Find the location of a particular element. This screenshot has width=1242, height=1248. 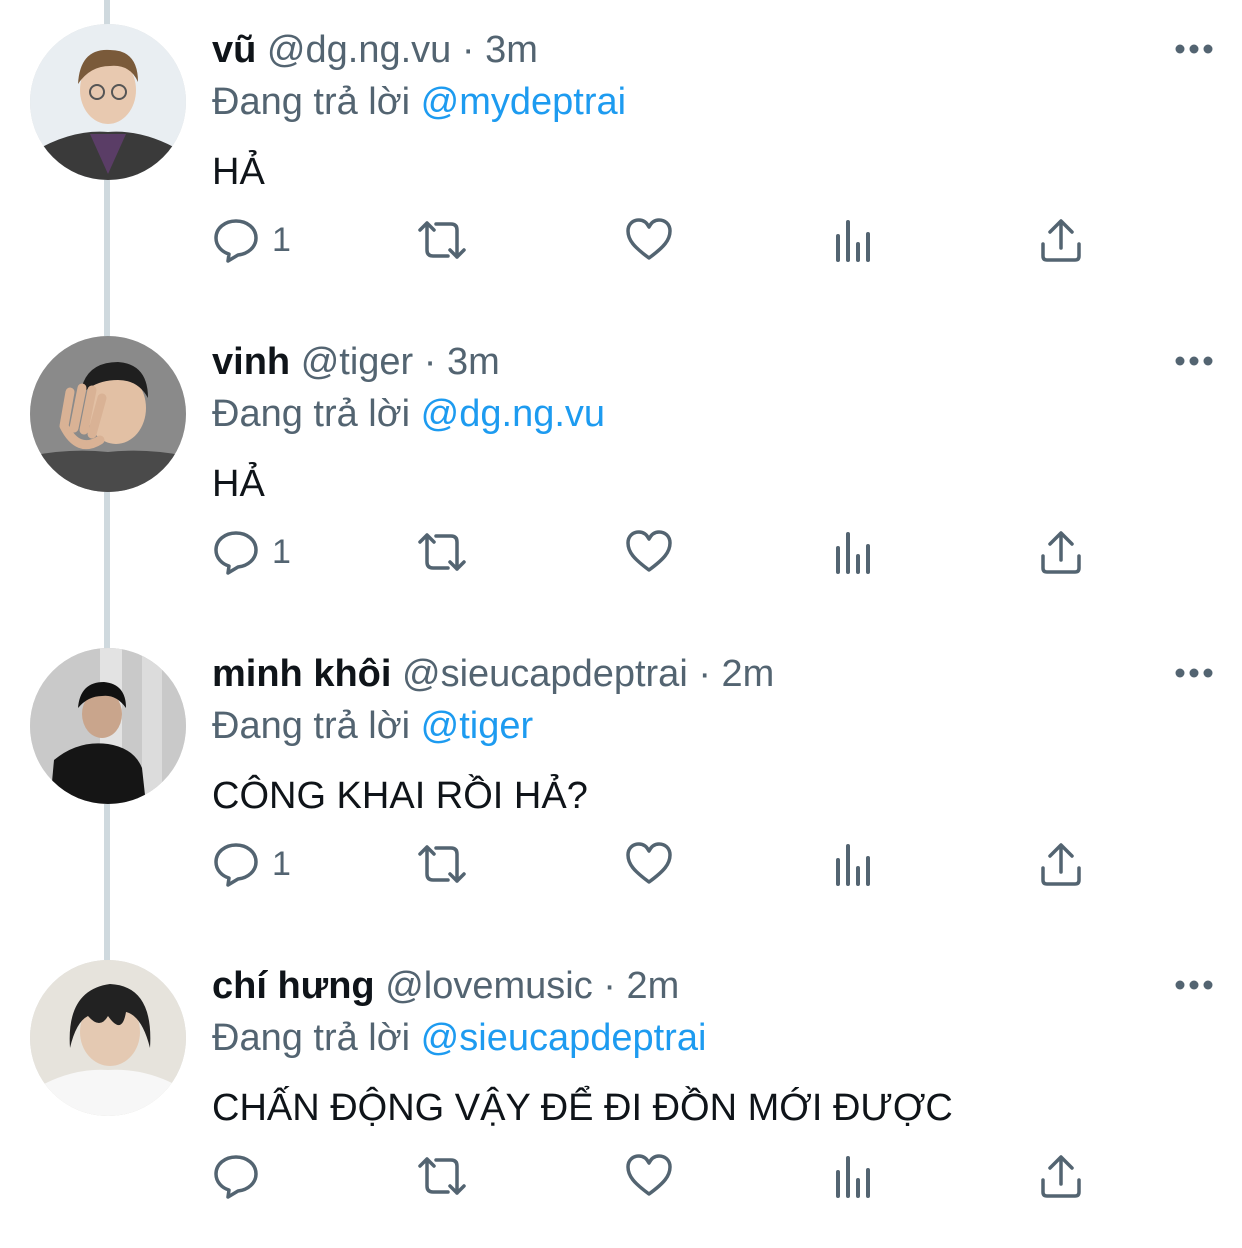

display-name: chí hưng is located at coordinates (293, 986).